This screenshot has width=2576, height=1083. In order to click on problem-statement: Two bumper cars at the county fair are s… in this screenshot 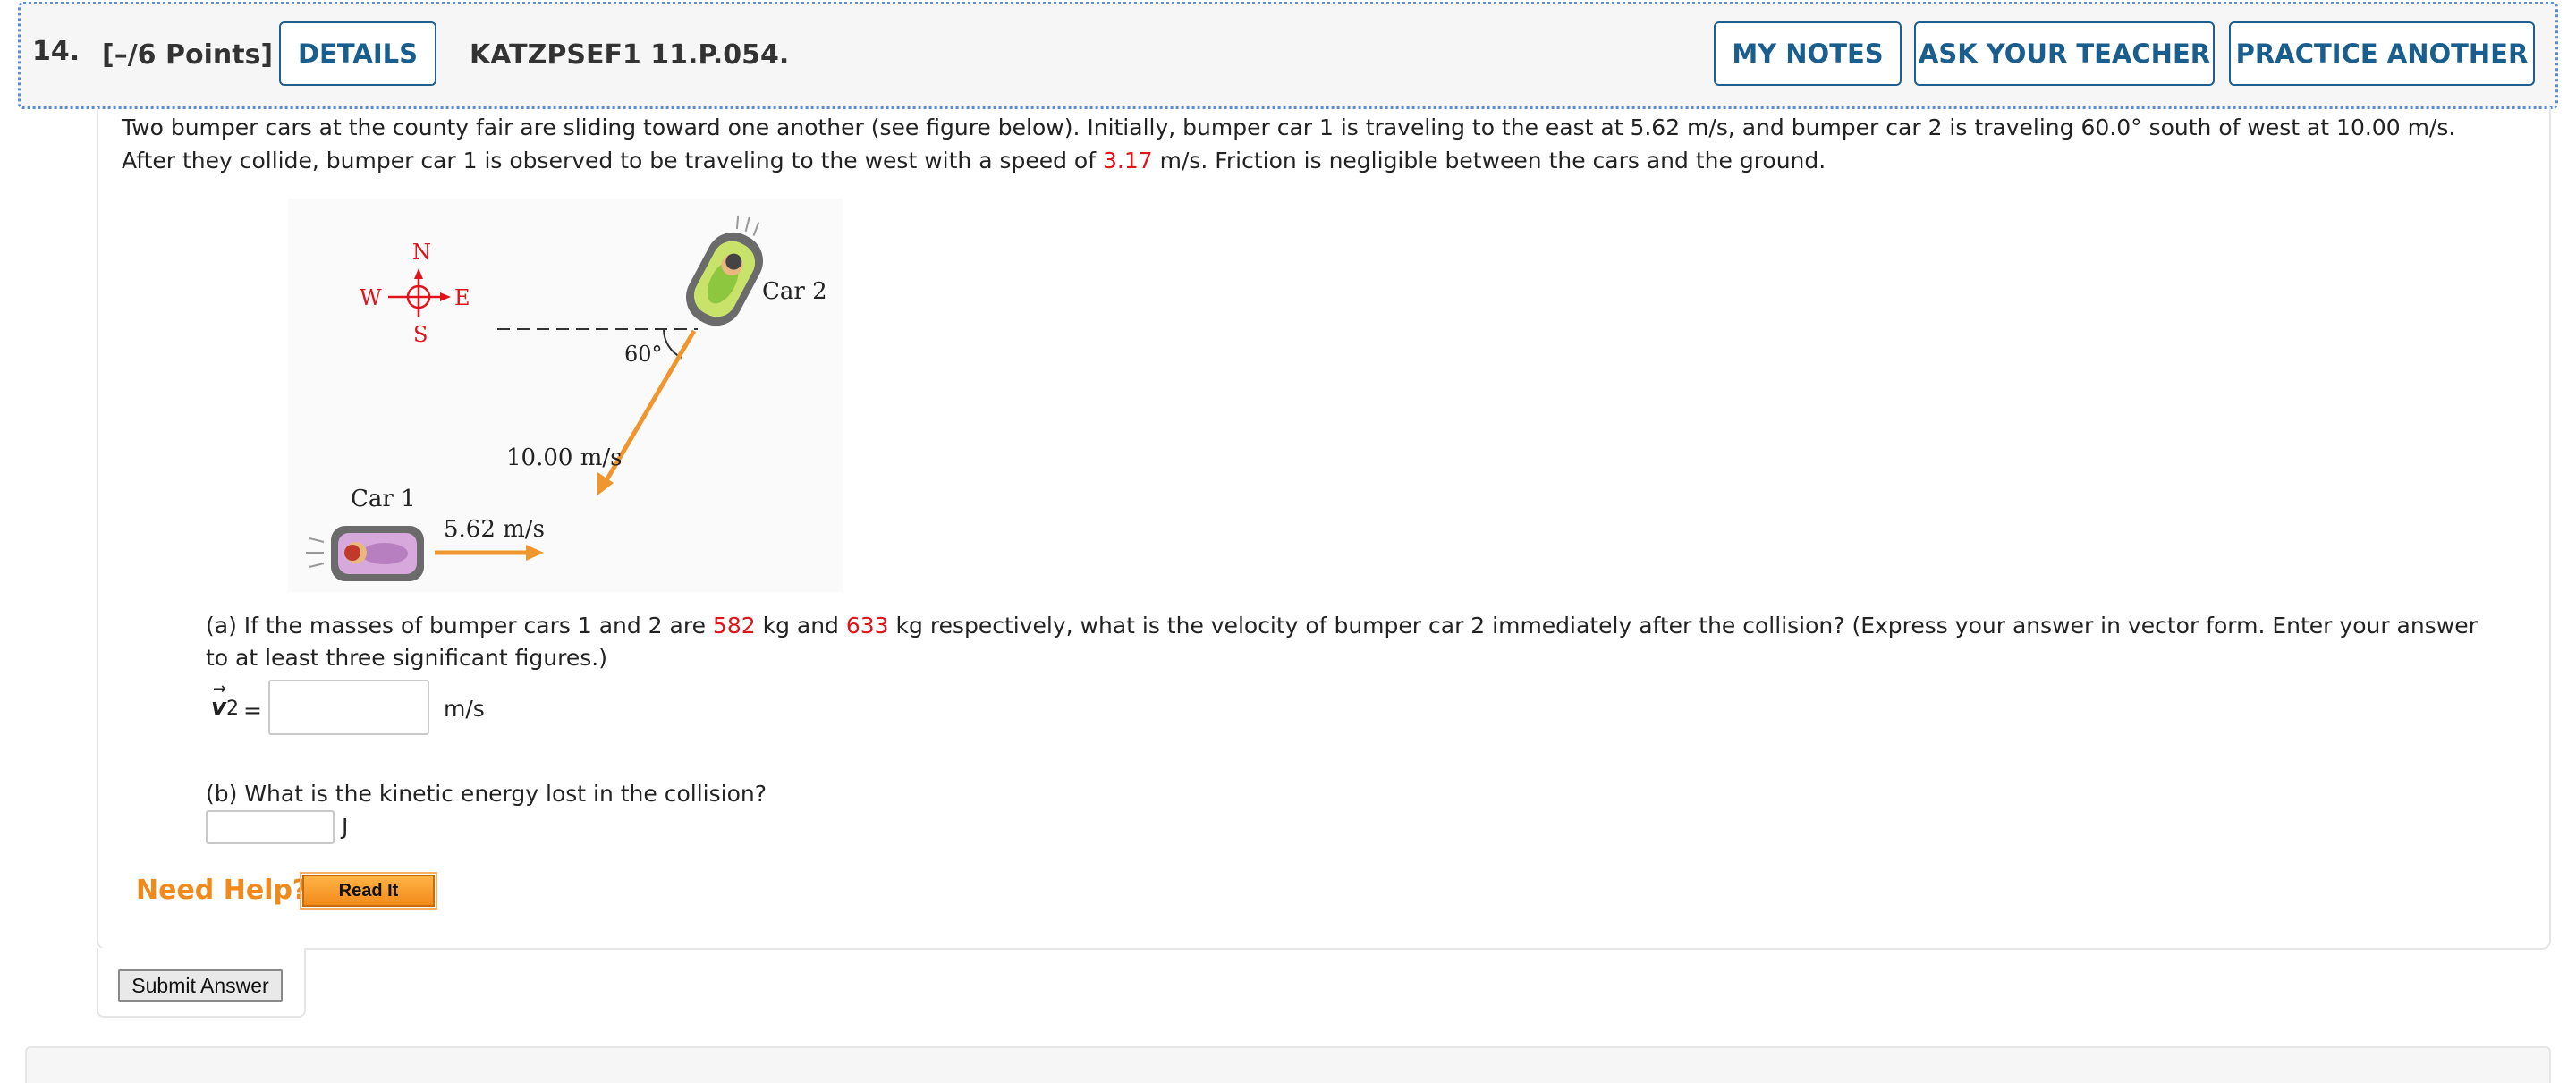, I will do `click(1311, 144)`.